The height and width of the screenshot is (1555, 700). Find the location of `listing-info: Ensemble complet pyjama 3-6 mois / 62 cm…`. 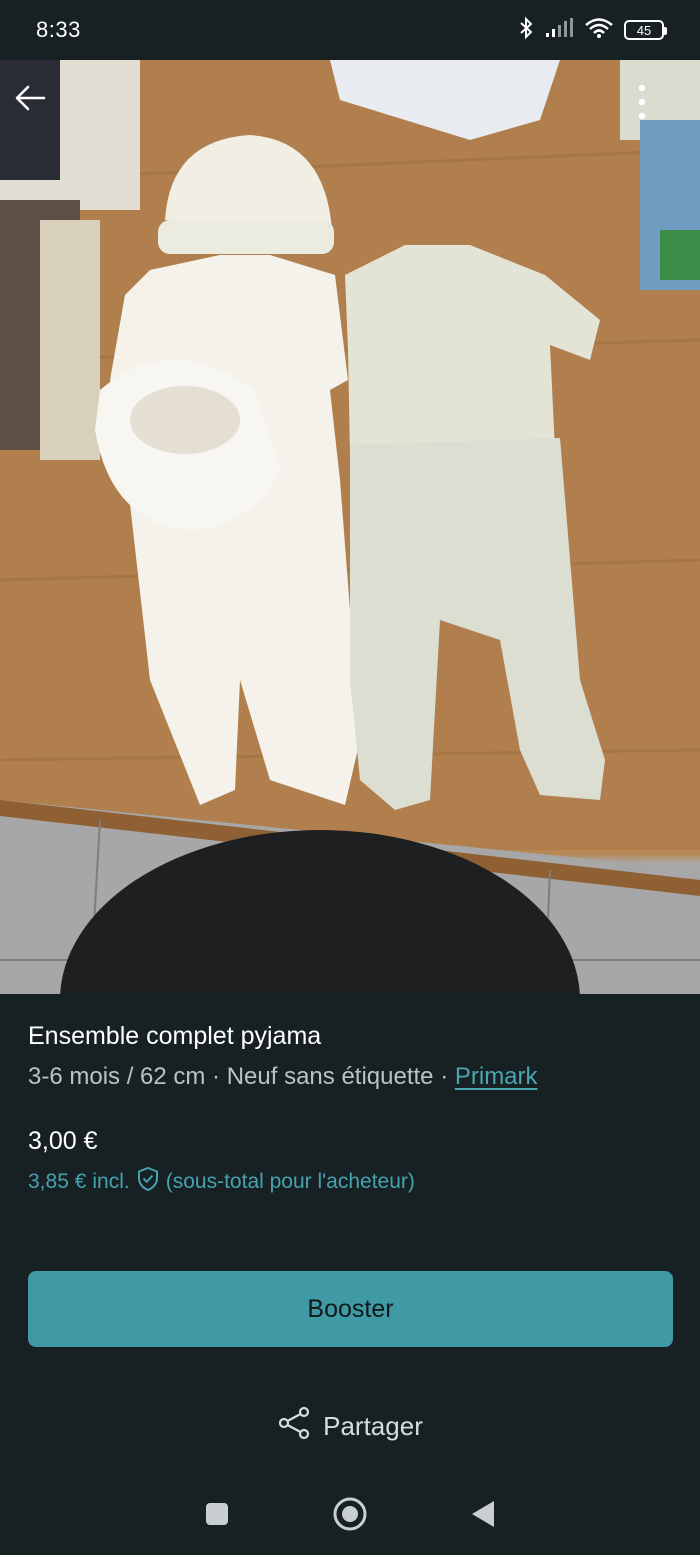

listing-info: Ensemble complet pyjama 3-6 mois / 62 cm… is located at coordinates (350, 1110).